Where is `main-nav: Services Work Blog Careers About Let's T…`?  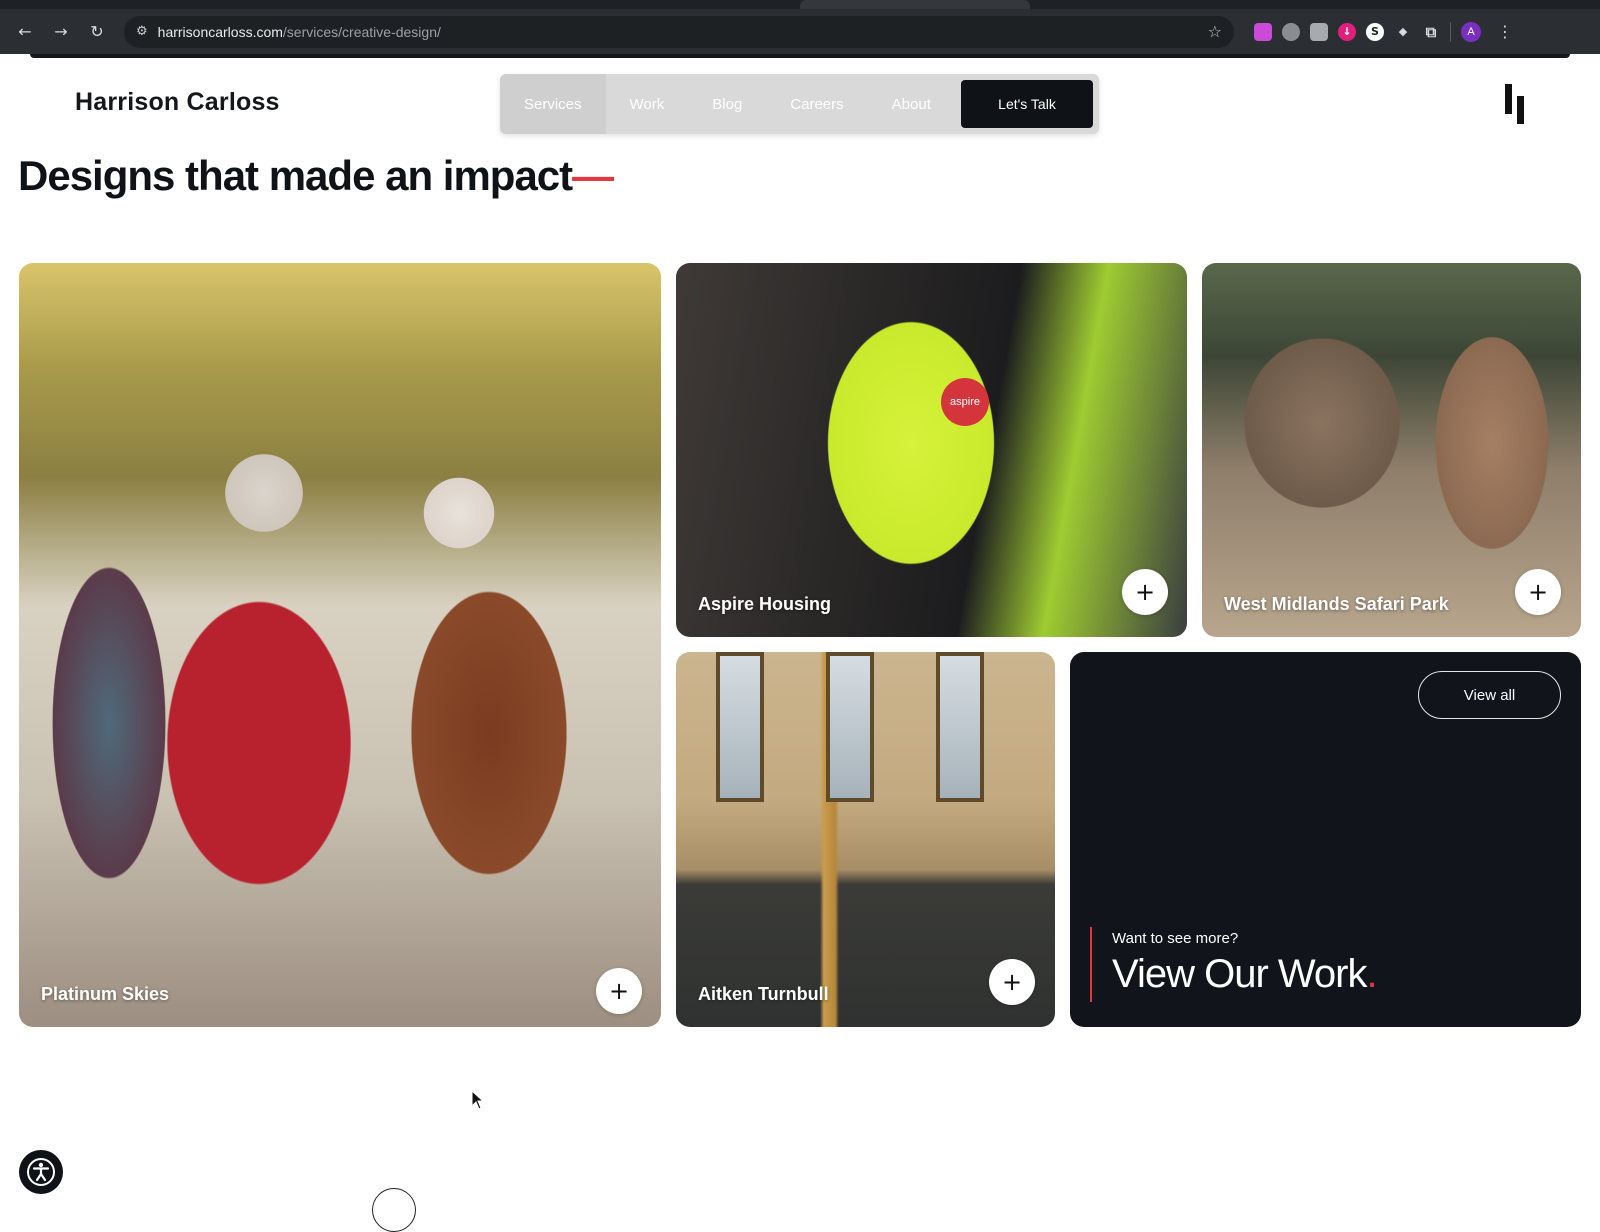
main-nav: Services Work Blog Careers About Let's T… is located at coordinates (799, 104).